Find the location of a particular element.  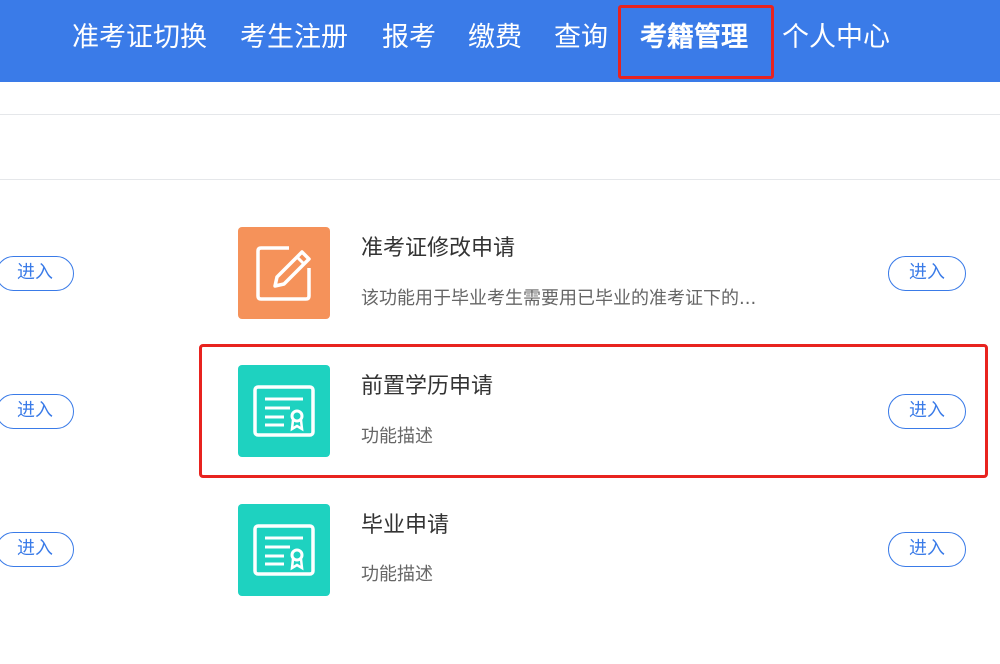

nav-item-ticket-switch: 准考证切换 is located at coordinates (139, 38).